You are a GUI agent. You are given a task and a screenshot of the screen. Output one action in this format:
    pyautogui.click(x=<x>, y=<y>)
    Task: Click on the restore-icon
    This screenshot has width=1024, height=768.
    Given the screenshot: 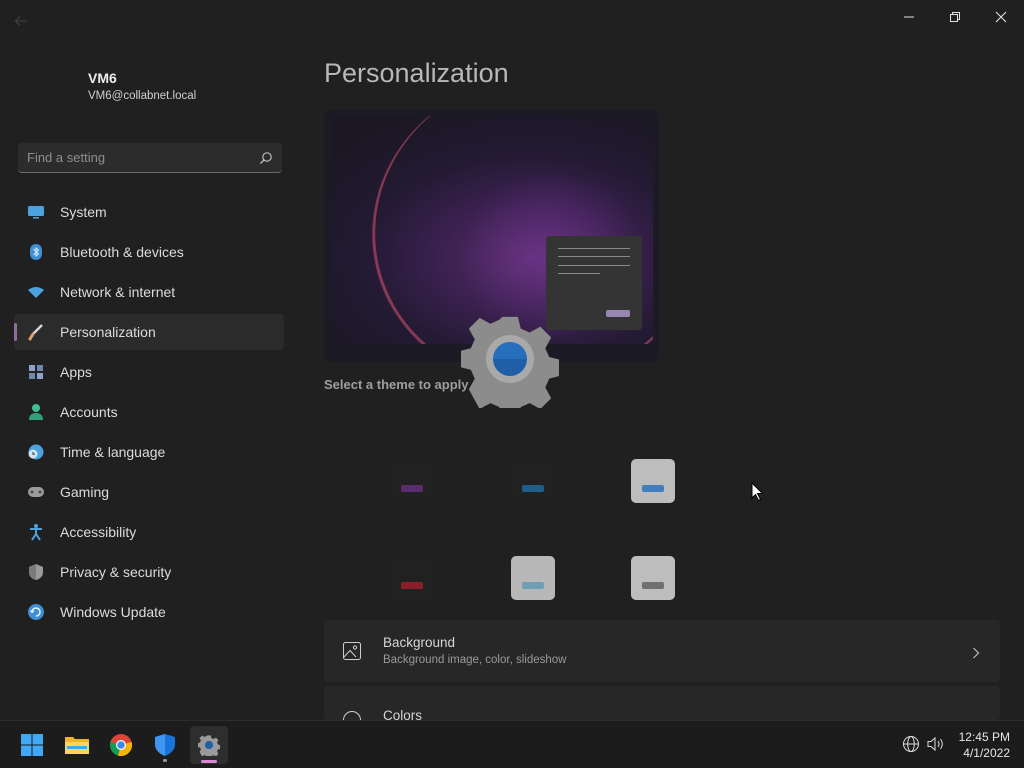 What is the action you would take?
    pyautogui.click(x=955, y=17)
    